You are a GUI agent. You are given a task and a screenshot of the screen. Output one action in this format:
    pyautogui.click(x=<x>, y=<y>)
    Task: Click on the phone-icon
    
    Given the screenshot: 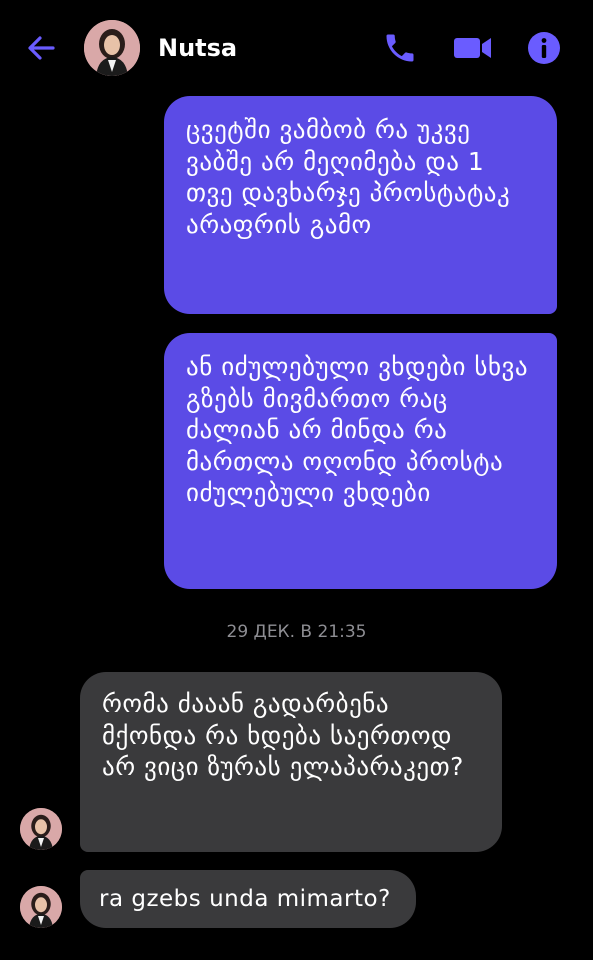 What is the action you would take?
    pyautogui.click(x=400, y=48)
    